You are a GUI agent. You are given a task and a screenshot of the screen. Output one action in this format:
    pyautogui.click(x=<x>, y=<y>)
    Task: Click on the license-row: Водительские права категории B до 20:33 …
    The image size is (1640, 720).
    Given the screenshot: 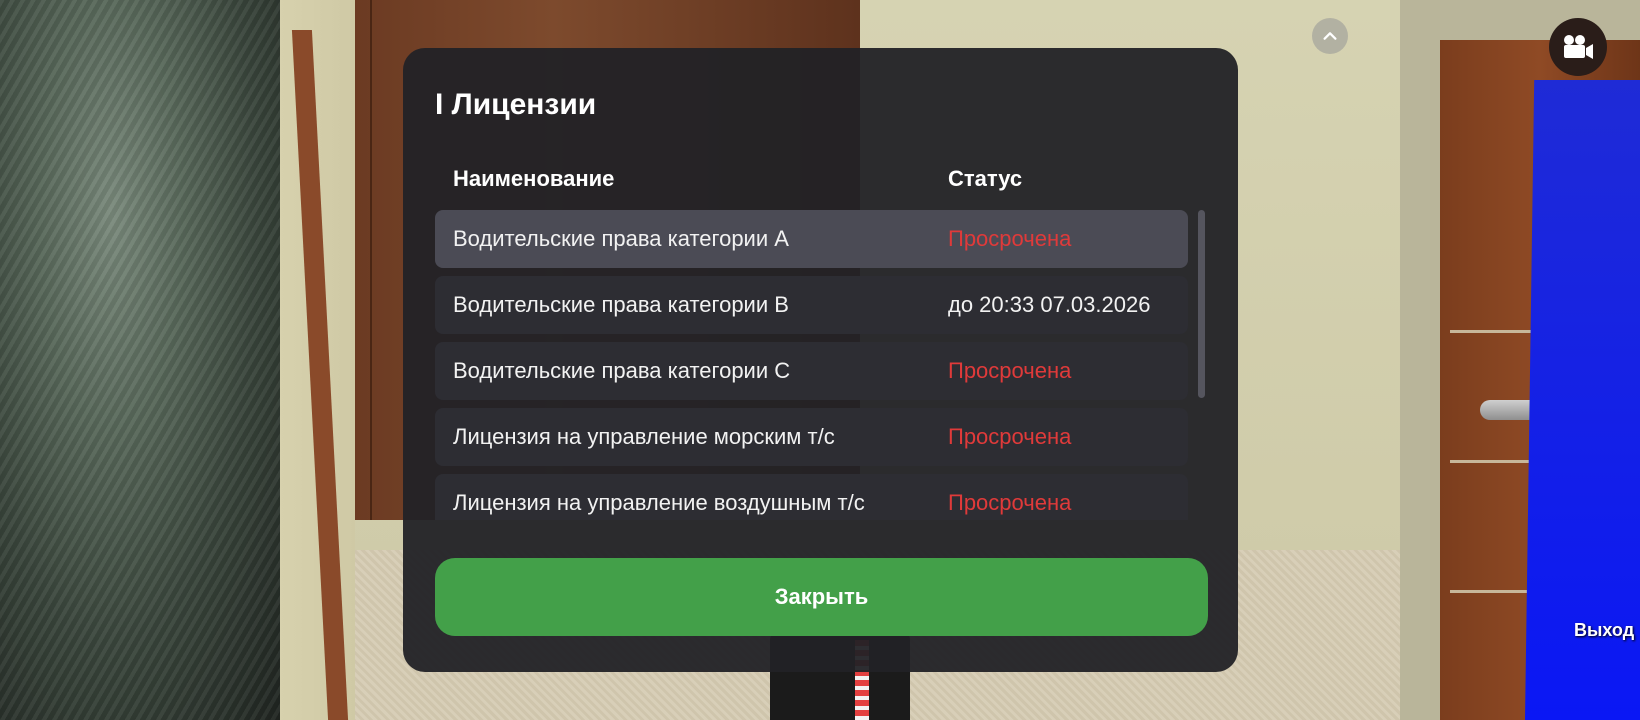 What is the action you would take?
    pyautogui.click(x=811, y=305)
    